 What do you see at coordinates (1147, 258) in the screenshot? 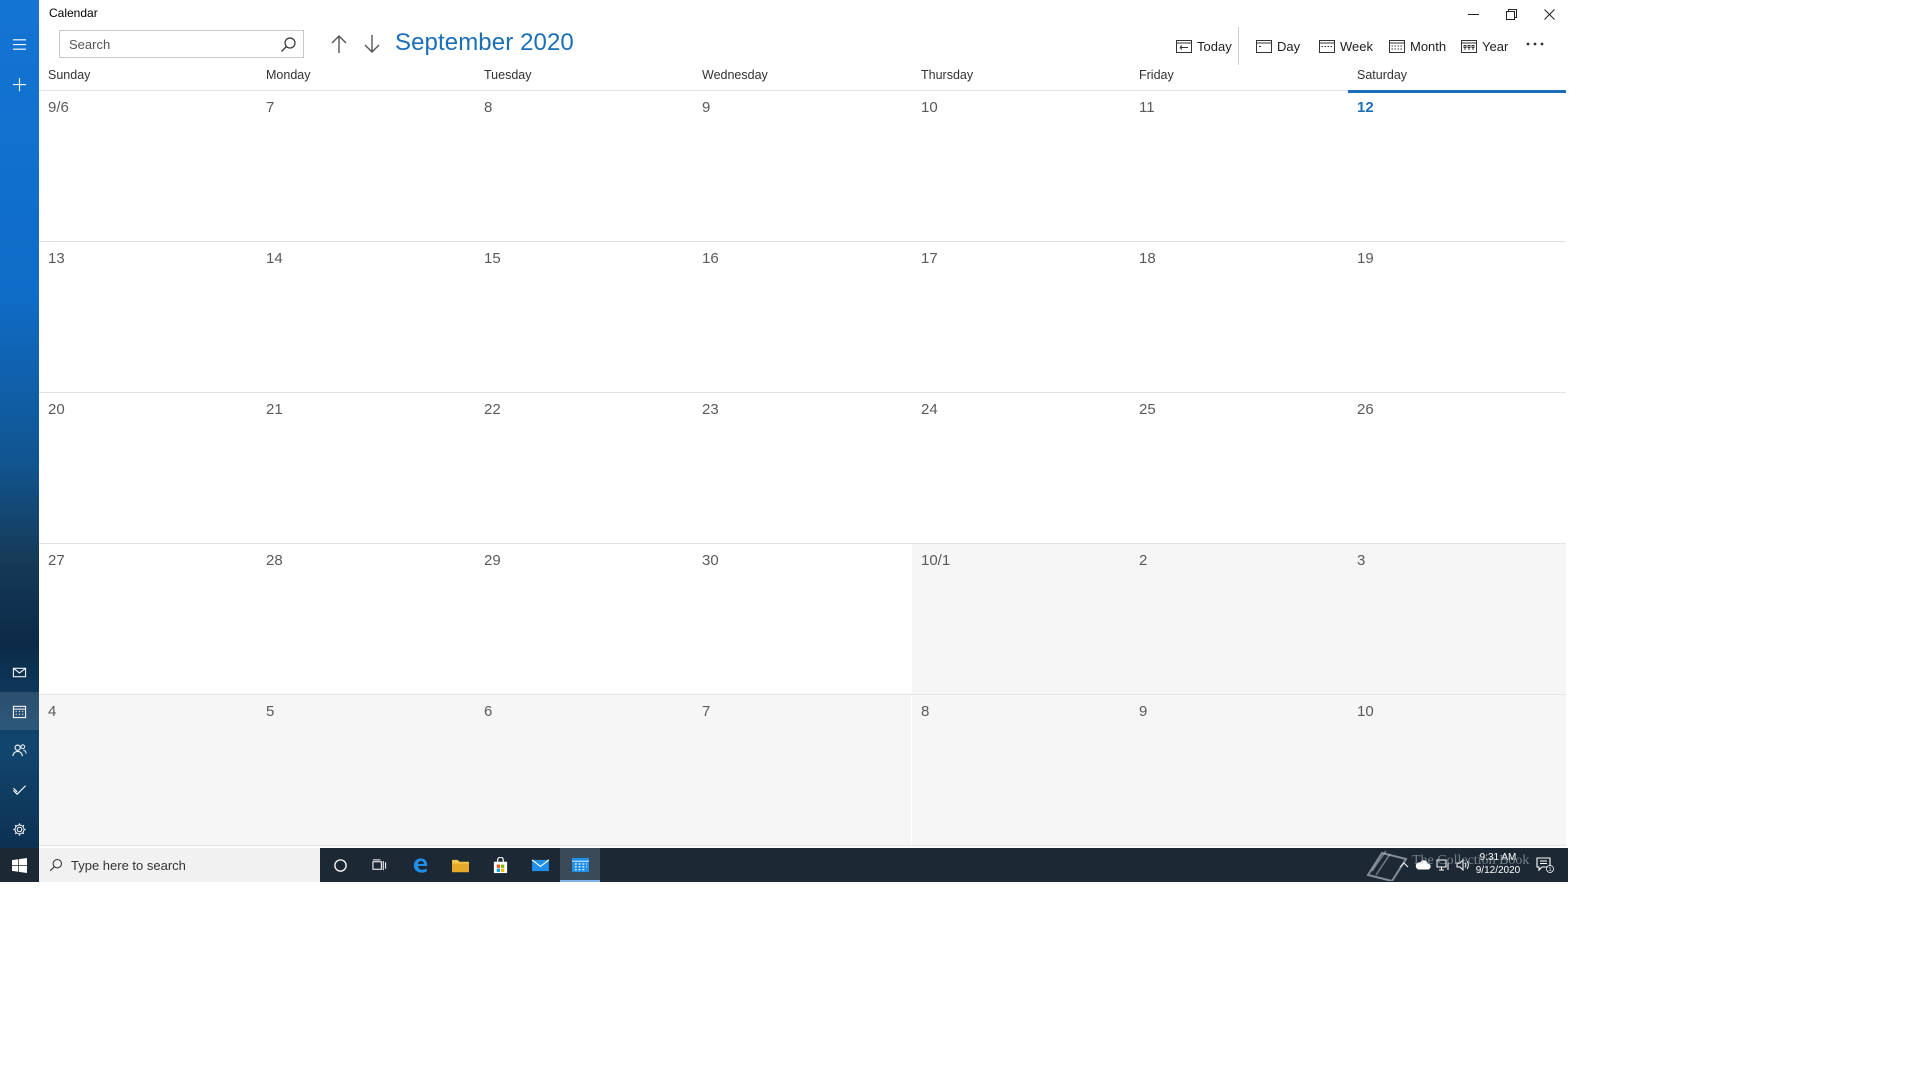
I see `day-number: 18` at bounding box center [1147, 258].